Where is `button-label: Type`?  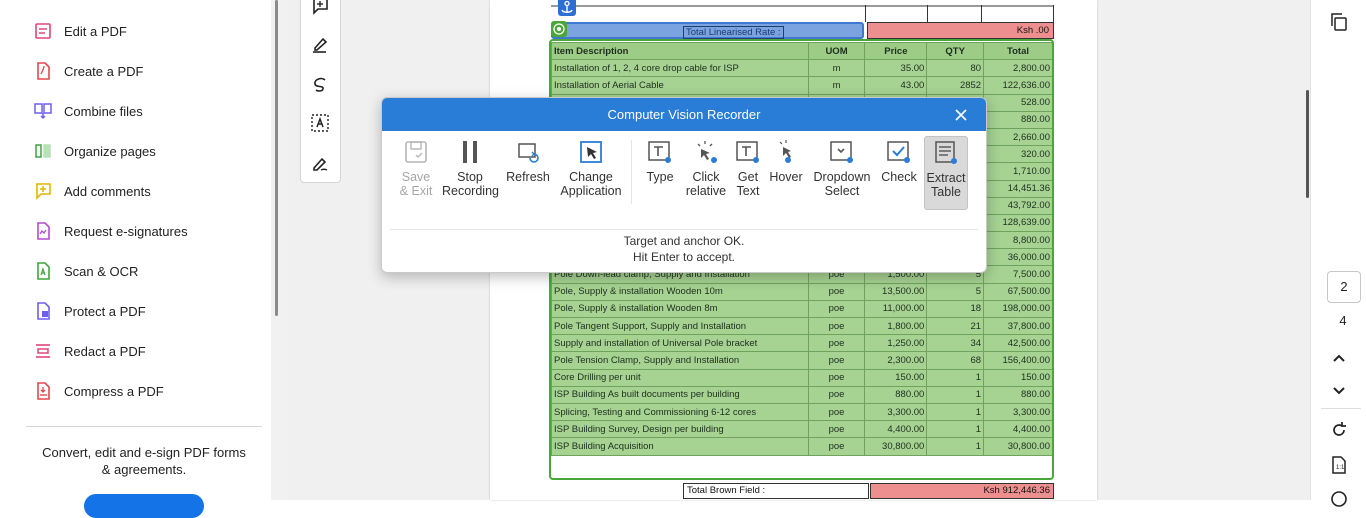
button-label: Type is located at coordinates (660, 177).